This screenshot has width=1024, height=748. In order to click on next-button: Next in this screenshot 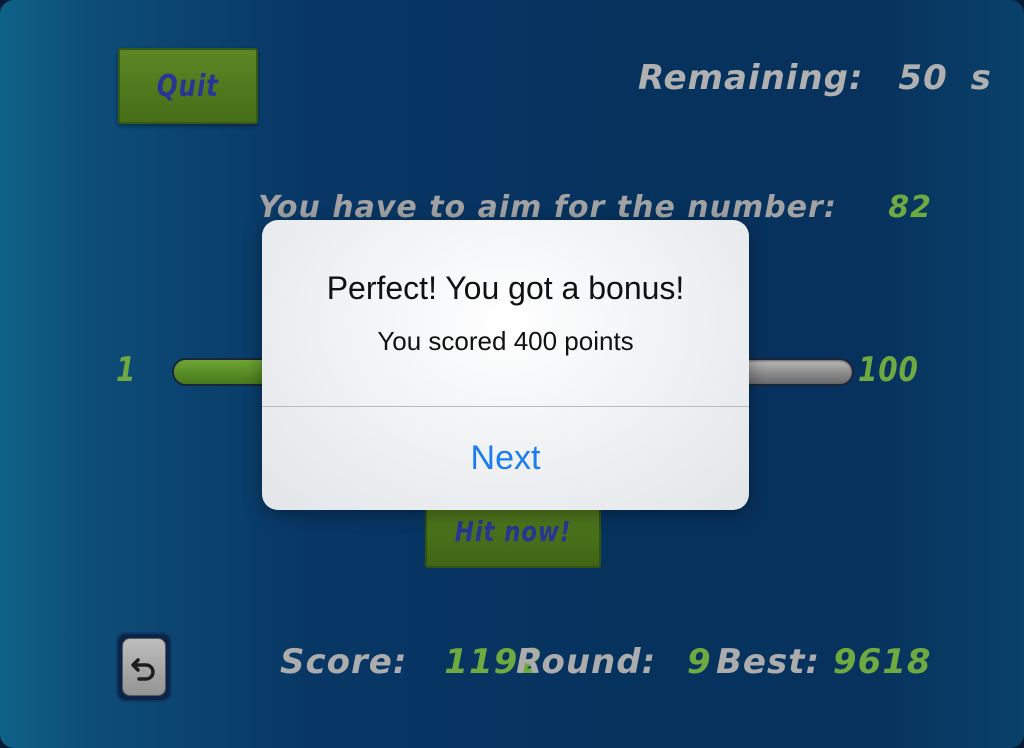, I will do `click(505, 458)`.